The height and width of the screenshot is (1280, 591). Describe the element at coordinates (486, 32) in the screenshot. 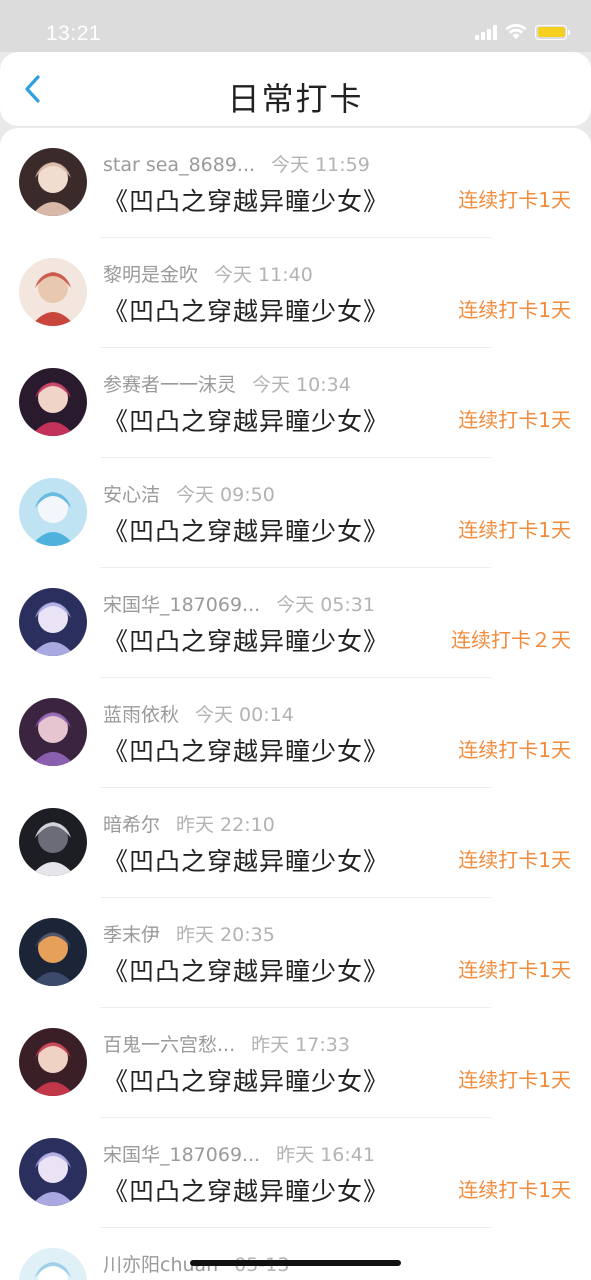

I see `signal-icon` at that location.